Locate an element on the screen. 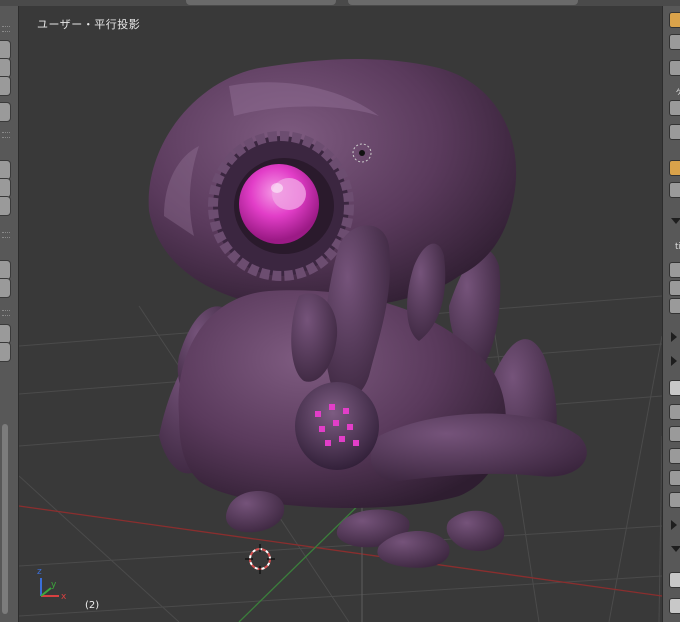 This screenshot has width=680, height=622. svg-text: y is located at coordinates (54, 585).